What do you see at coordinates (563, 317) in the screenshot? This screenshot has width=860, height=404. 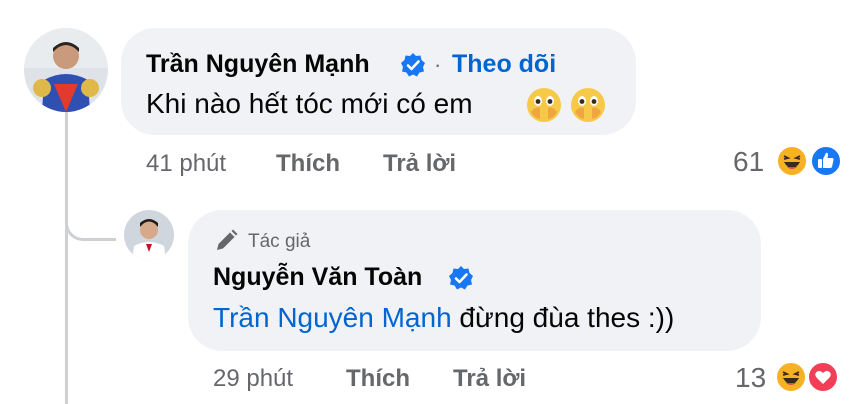 I see `reply-text: đừng đùa thes :))` at bounding box center [563, 317].